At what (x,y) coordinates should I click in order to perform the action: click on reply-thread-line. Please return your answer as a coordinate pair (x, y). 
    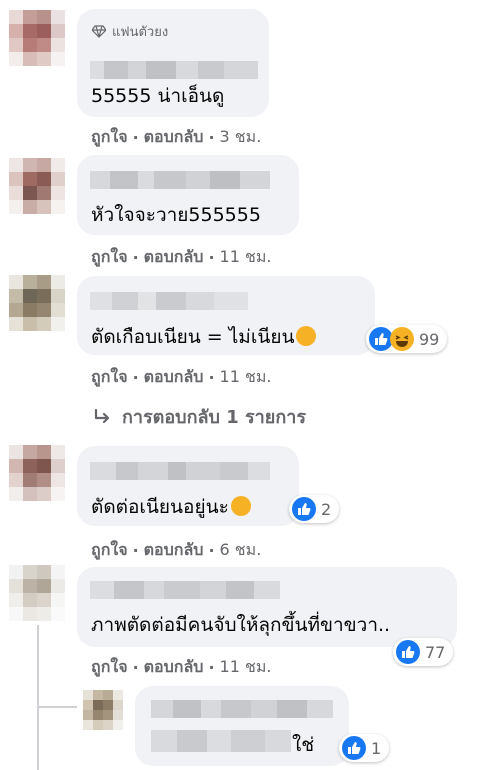
    Looking at the image, I should click on (38, 697).